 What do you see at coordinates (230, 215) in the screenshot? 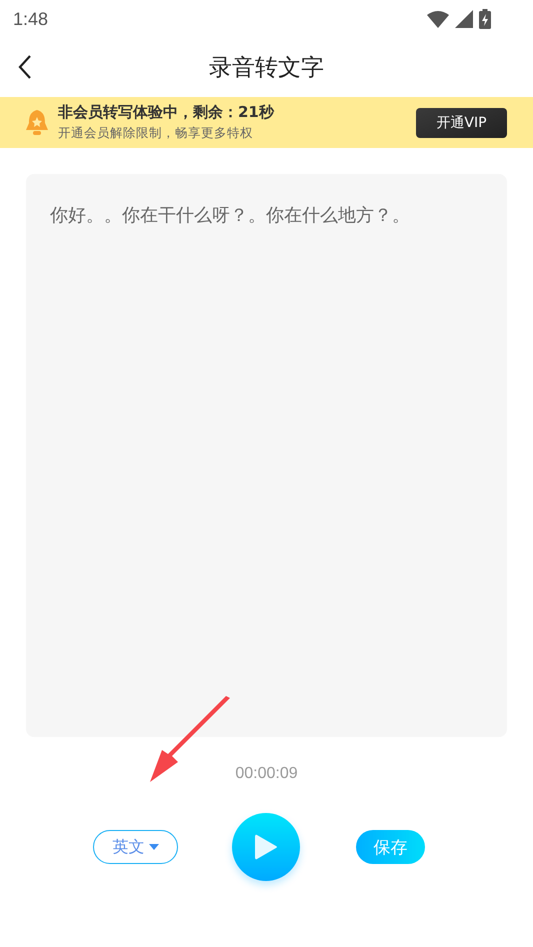
I see `transcript-text: 你好。。你在干什么呀？。你在什么地方？。` at bounding box center [230, 215].